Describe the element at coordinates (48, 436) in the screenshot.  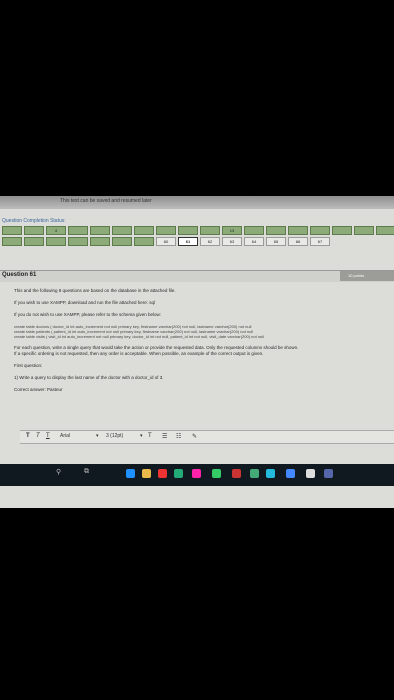
I see `underline-button: T` at that location.